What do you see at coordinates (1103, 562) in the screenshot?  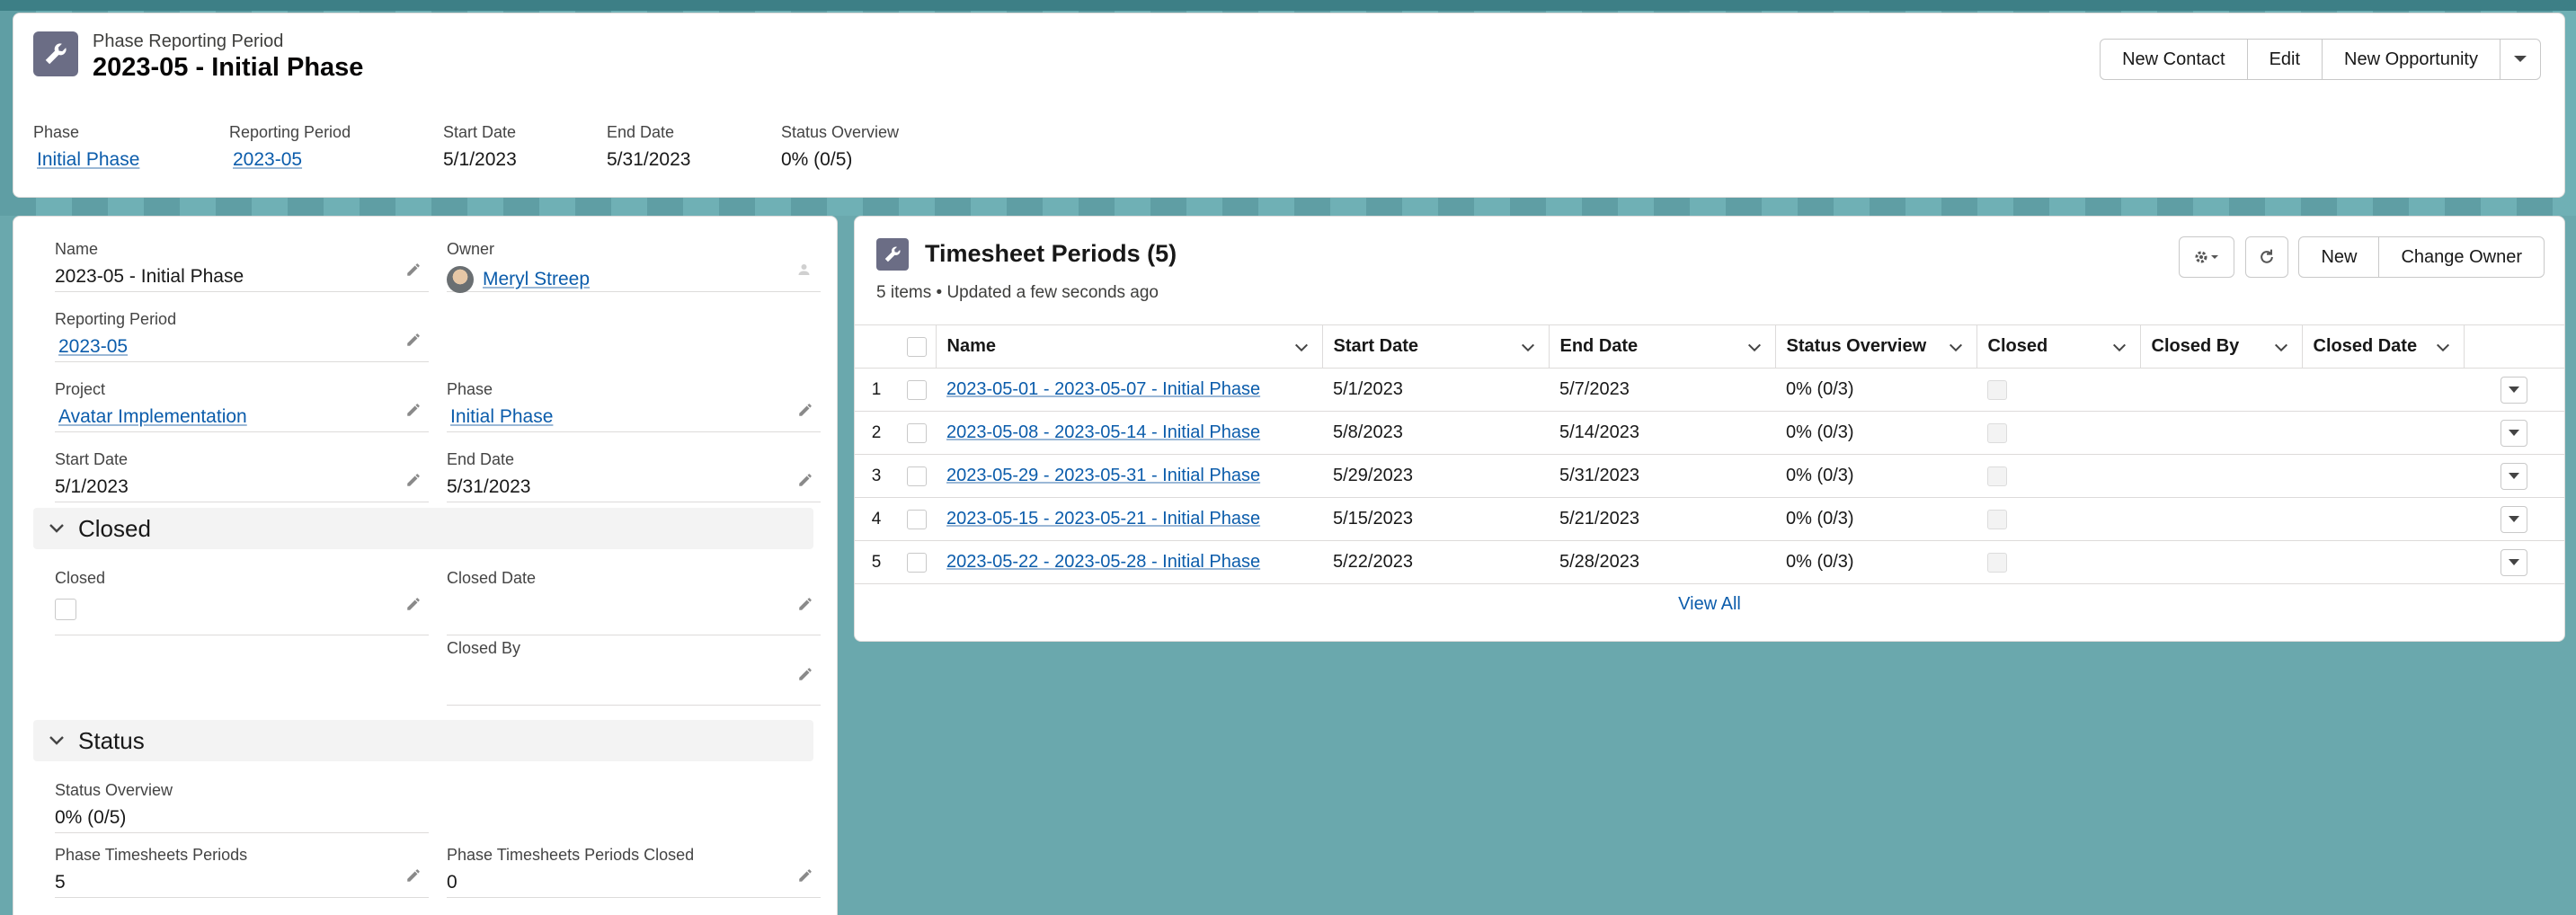 I see `row-name-link: 2023-05-22 - 2023-05-28 - Initial Phase` at bounding box center [1103, 562].